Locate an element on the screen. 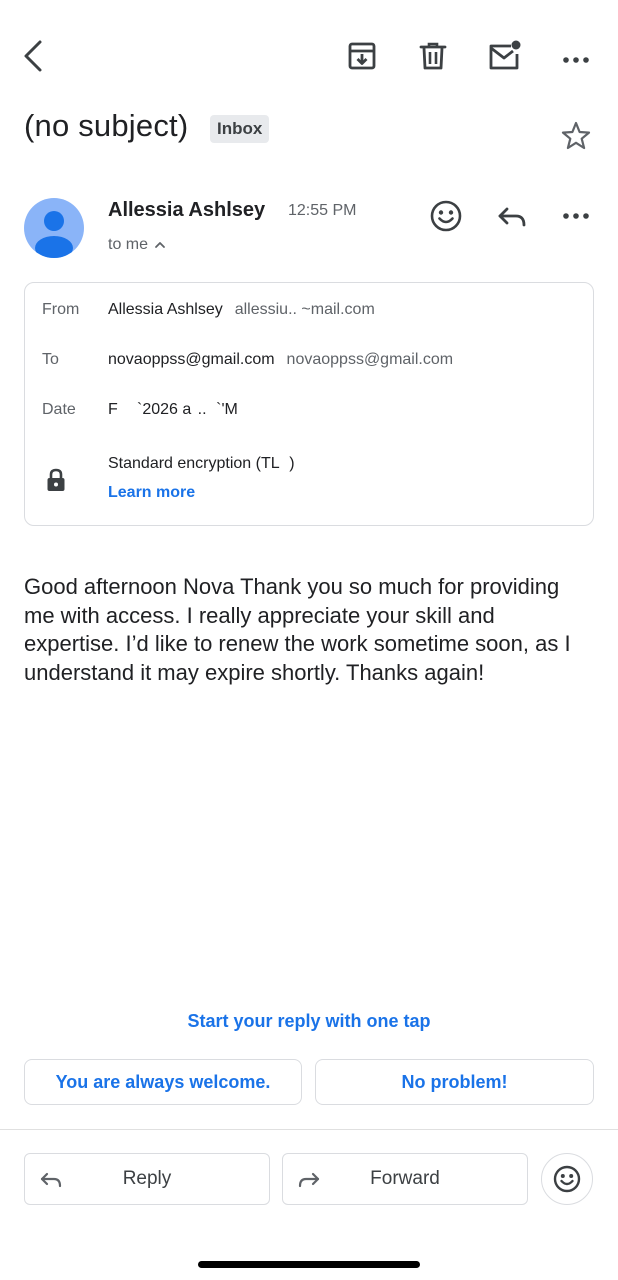  reply-icon-wrap is located at coordinates (51, 1182).